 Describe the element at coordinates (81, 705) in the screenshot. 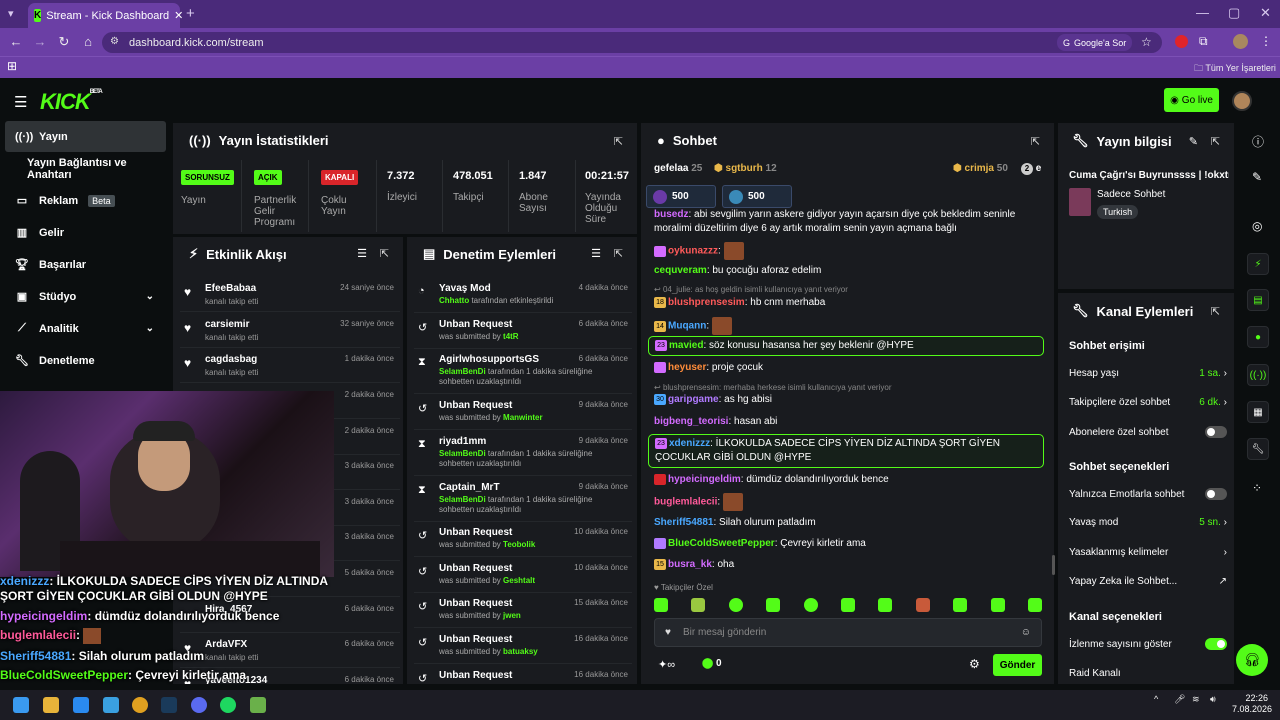

I see `store-icon` at that location.